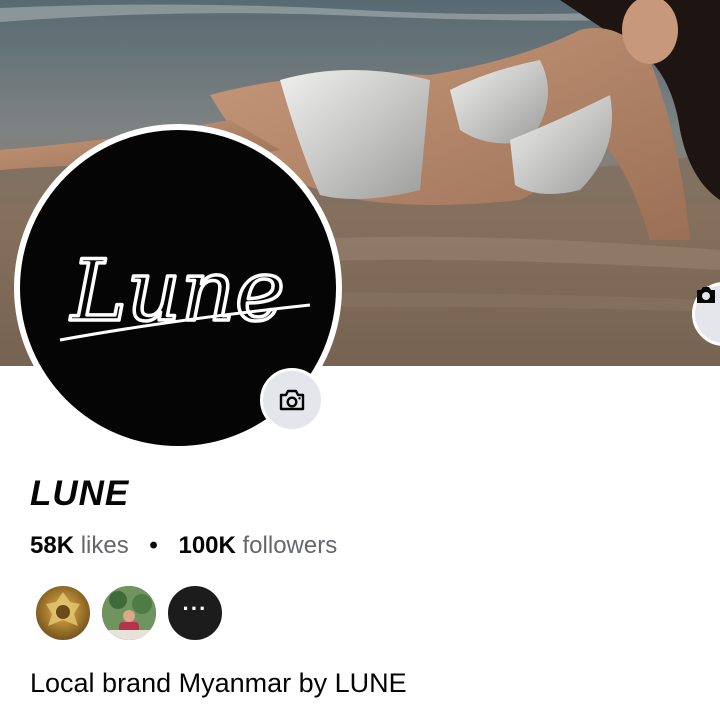  What do you see at coordinates (80, 493) in the screenshot?
I see `page-title: LUNE` at bounding box center [80, 493].